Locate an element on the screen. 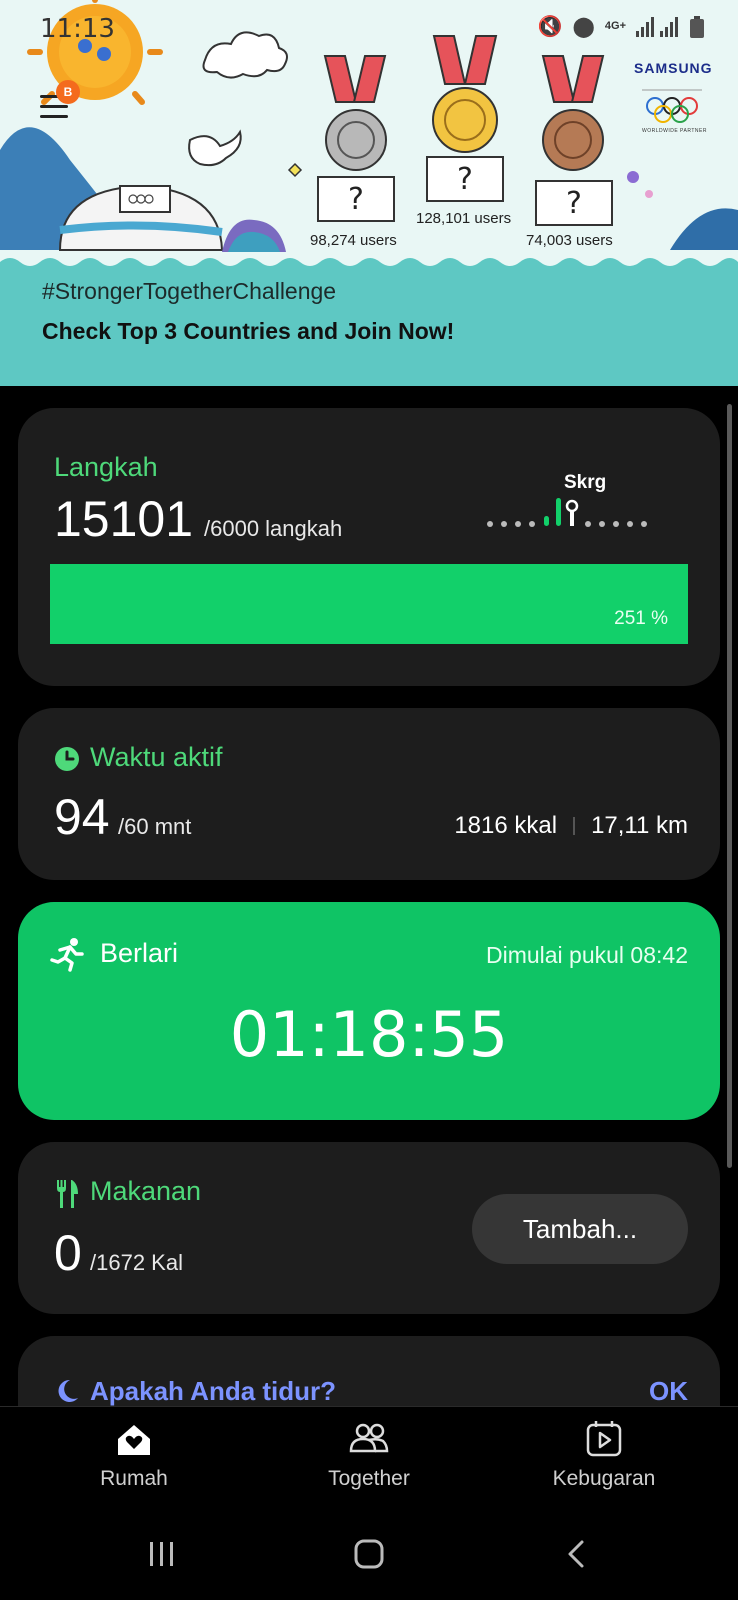  nav-together: Together is located at coordinates (369, 1454).